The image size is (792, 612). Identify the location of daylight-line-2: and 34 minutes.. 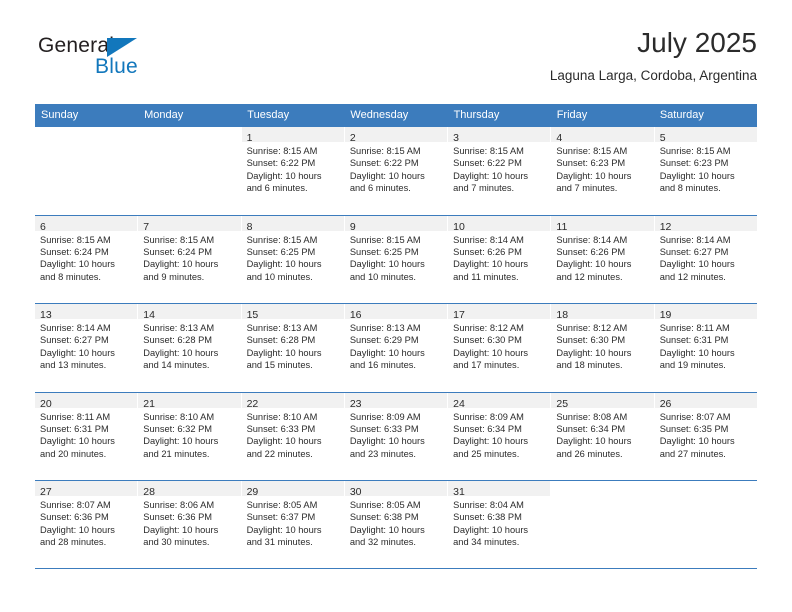
(486, 542).